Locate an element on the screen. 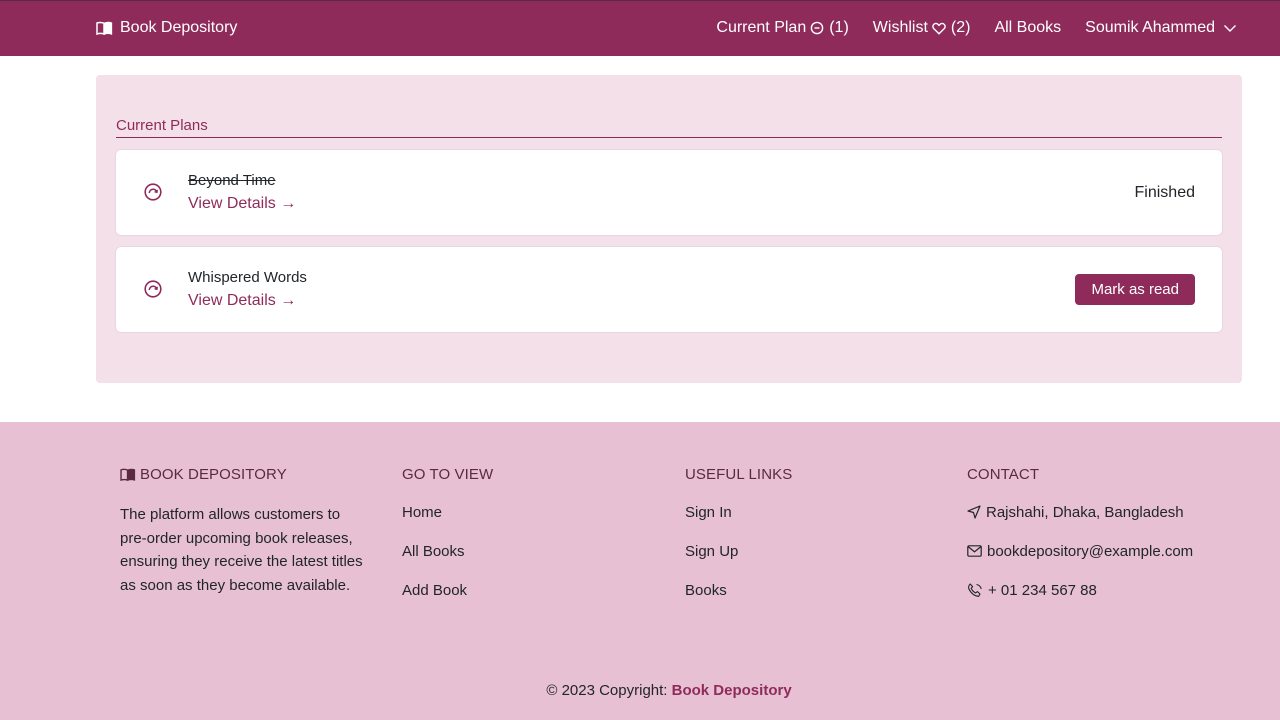 This screenshot has height=720, width=1280. footer-link-sign-in: Sign In is located at coordinates (815, 512).